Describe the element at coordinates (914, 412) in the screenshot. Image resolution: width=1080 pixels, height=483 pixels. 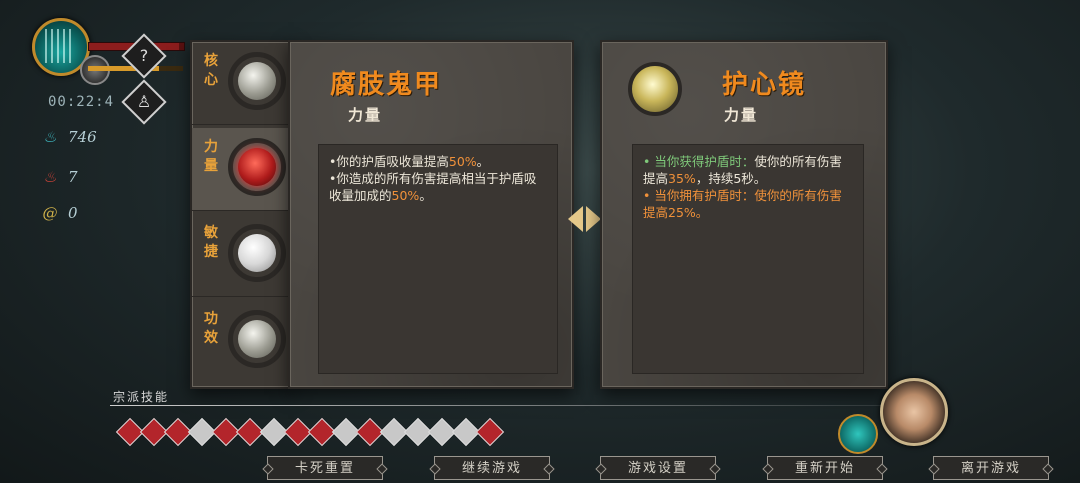
I see `character-portrait` at that location.